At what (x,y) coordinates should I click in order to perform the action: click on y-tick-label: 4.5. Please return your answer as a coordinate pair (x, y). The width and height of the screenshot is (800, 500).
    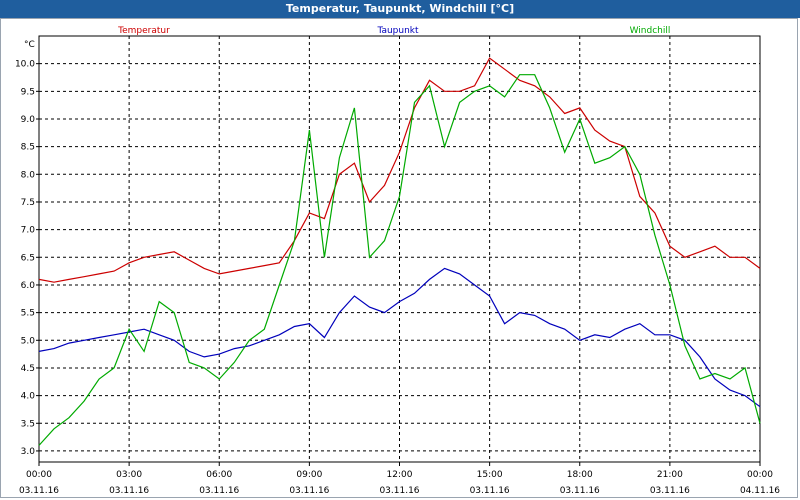
    Looking at the image, I should click on (28, 369).